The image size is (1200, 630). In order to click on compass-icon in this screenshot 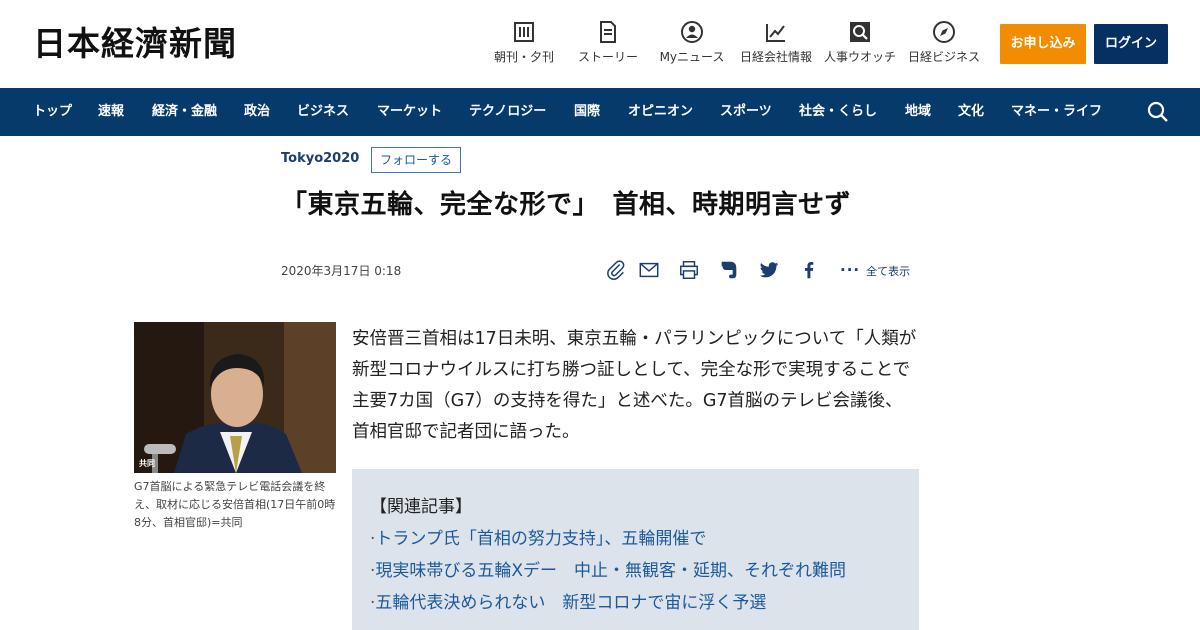, I will do `click(944, 32)`.